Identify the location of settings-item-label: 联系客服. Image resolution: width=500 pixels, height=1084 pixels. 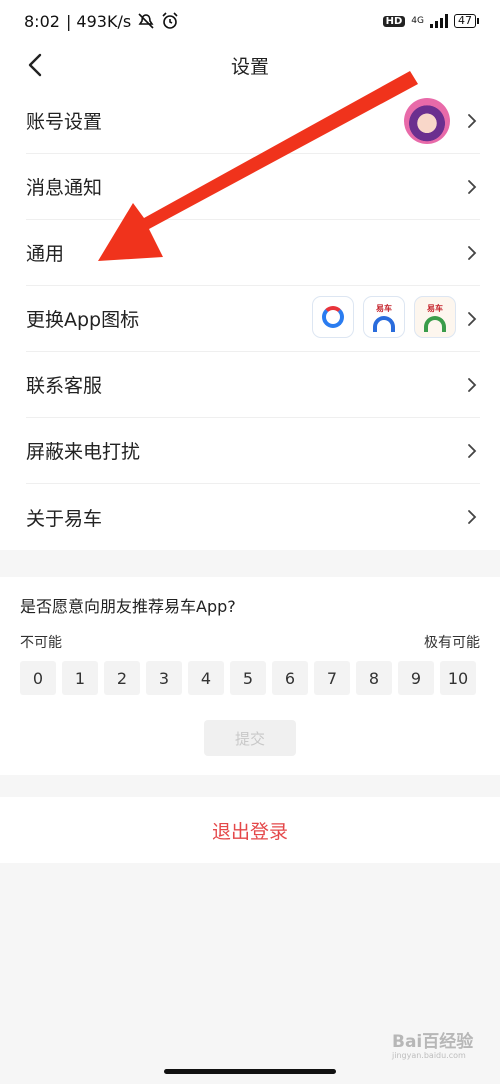
(64, 386).